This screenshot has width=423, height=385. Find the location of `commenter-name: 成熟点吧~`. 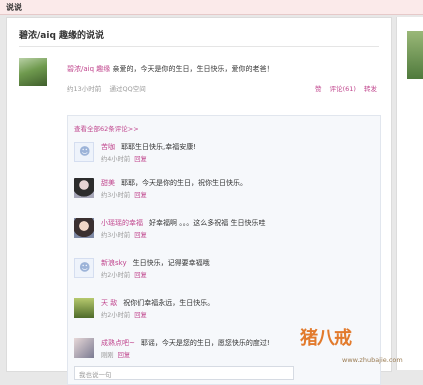

commenter-name: 成熟点吧~ is located at coordinates (118, 343).